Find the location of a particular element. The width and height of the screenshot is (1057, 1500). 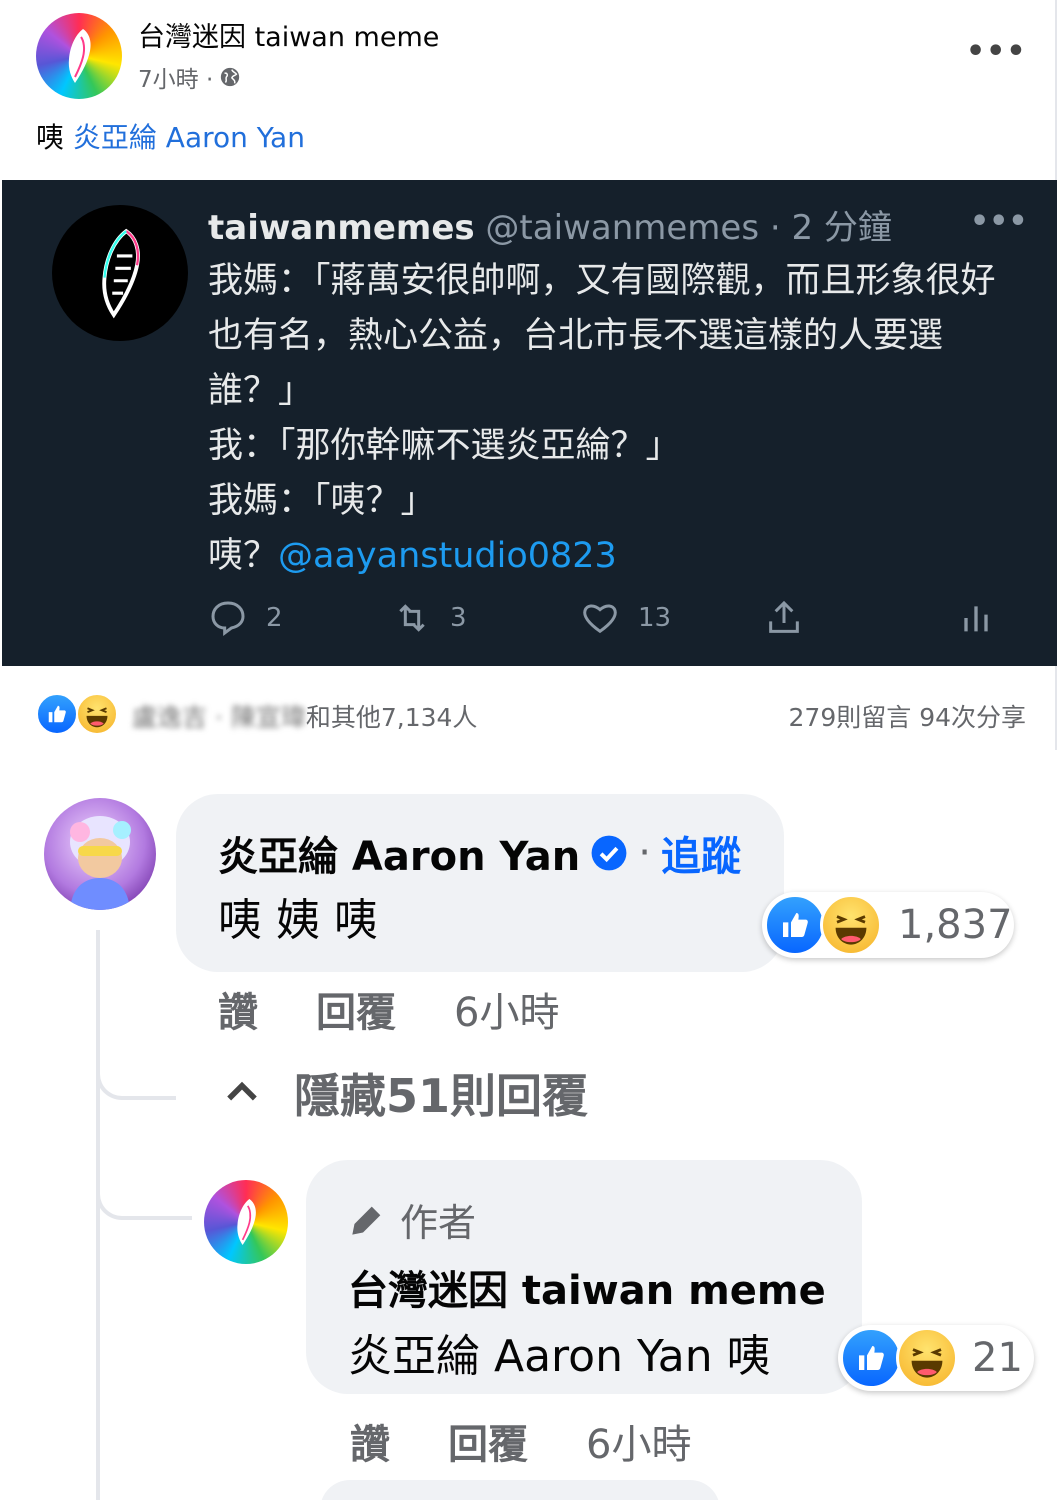

reply-text: 炎亞綸 Aaron Yan 咦 is located at coordinates (559, 1356).